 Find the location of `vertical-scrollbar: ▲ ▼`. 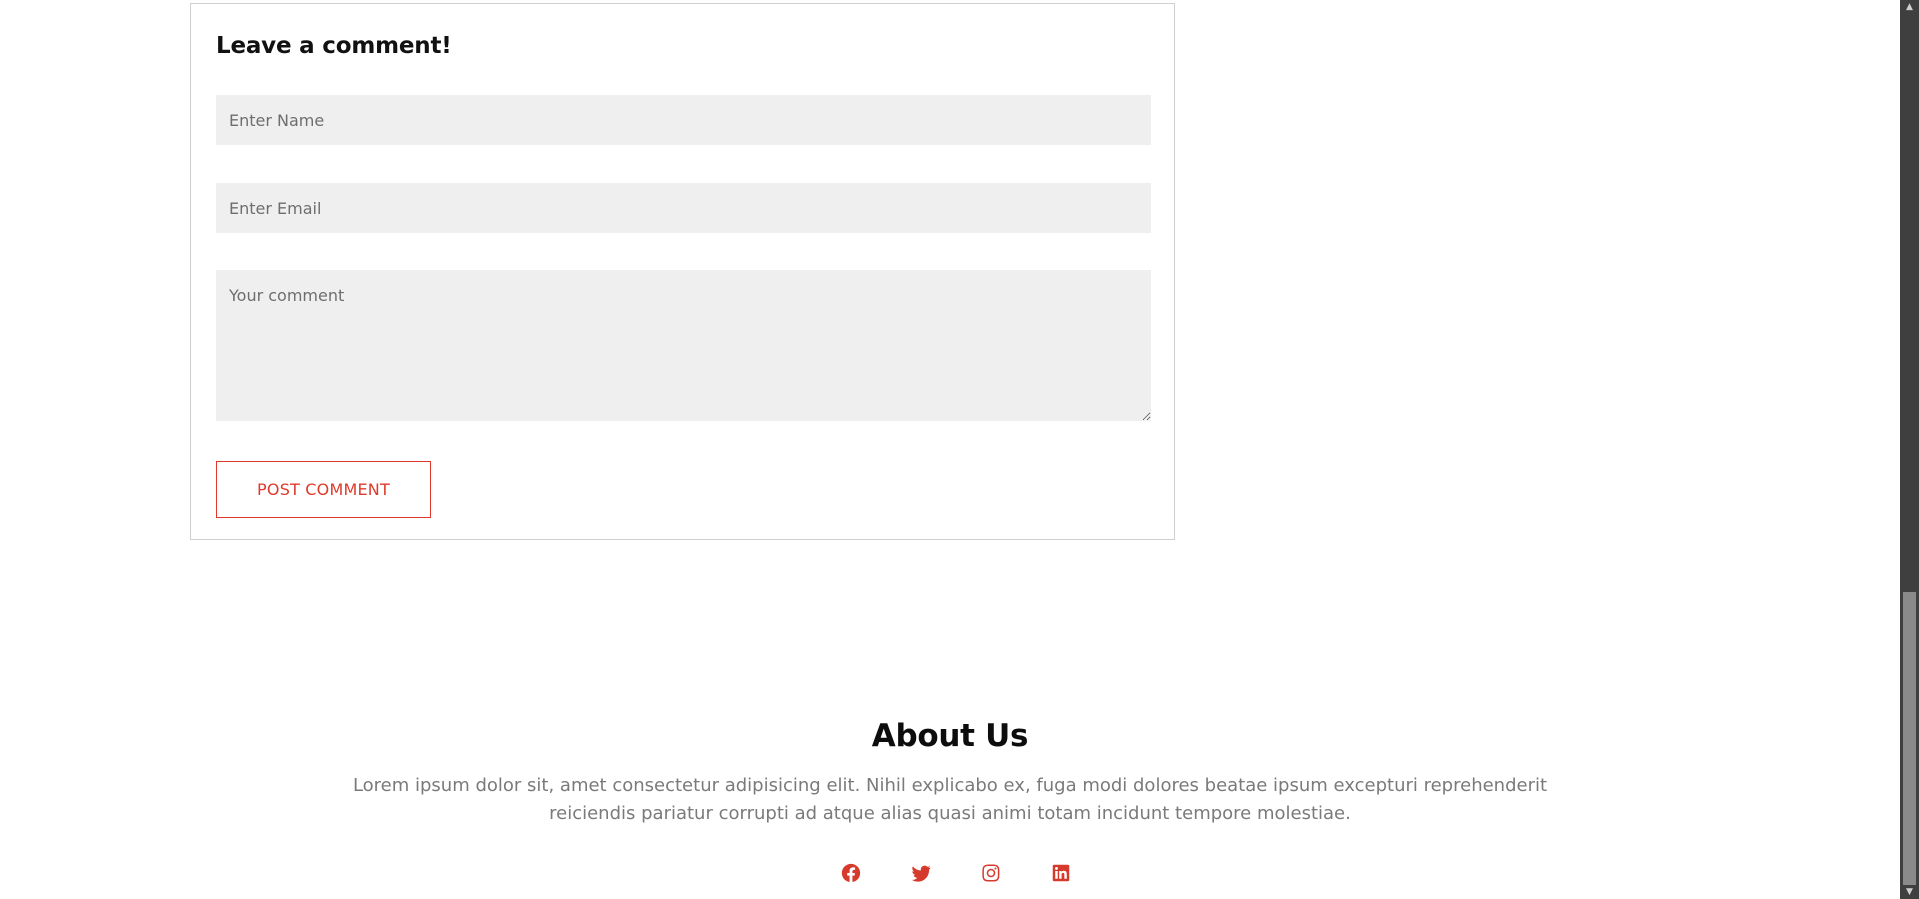

vertical-scrollbar: ▲ ▼ is located at coordinates (1909, 449).